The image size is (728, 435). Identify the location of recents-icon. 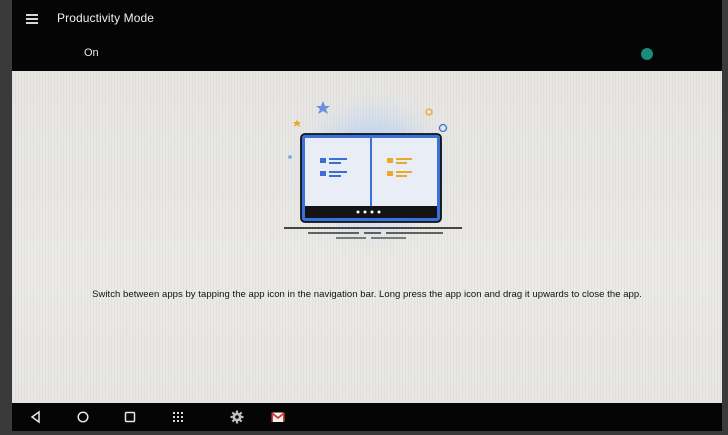
(130, 417).